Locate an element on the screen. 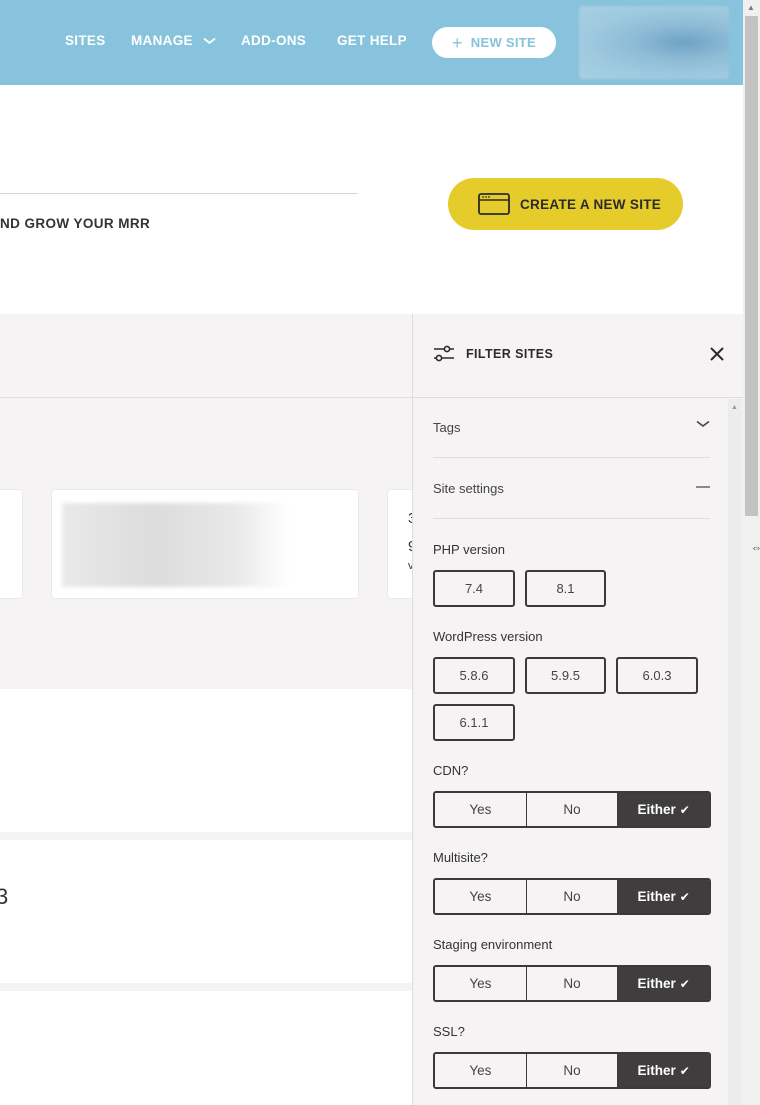 This screenshot has height=1105, width=760. multisite-segmented-control: Yes No Either ✔ is located at coordinates (572, 896).